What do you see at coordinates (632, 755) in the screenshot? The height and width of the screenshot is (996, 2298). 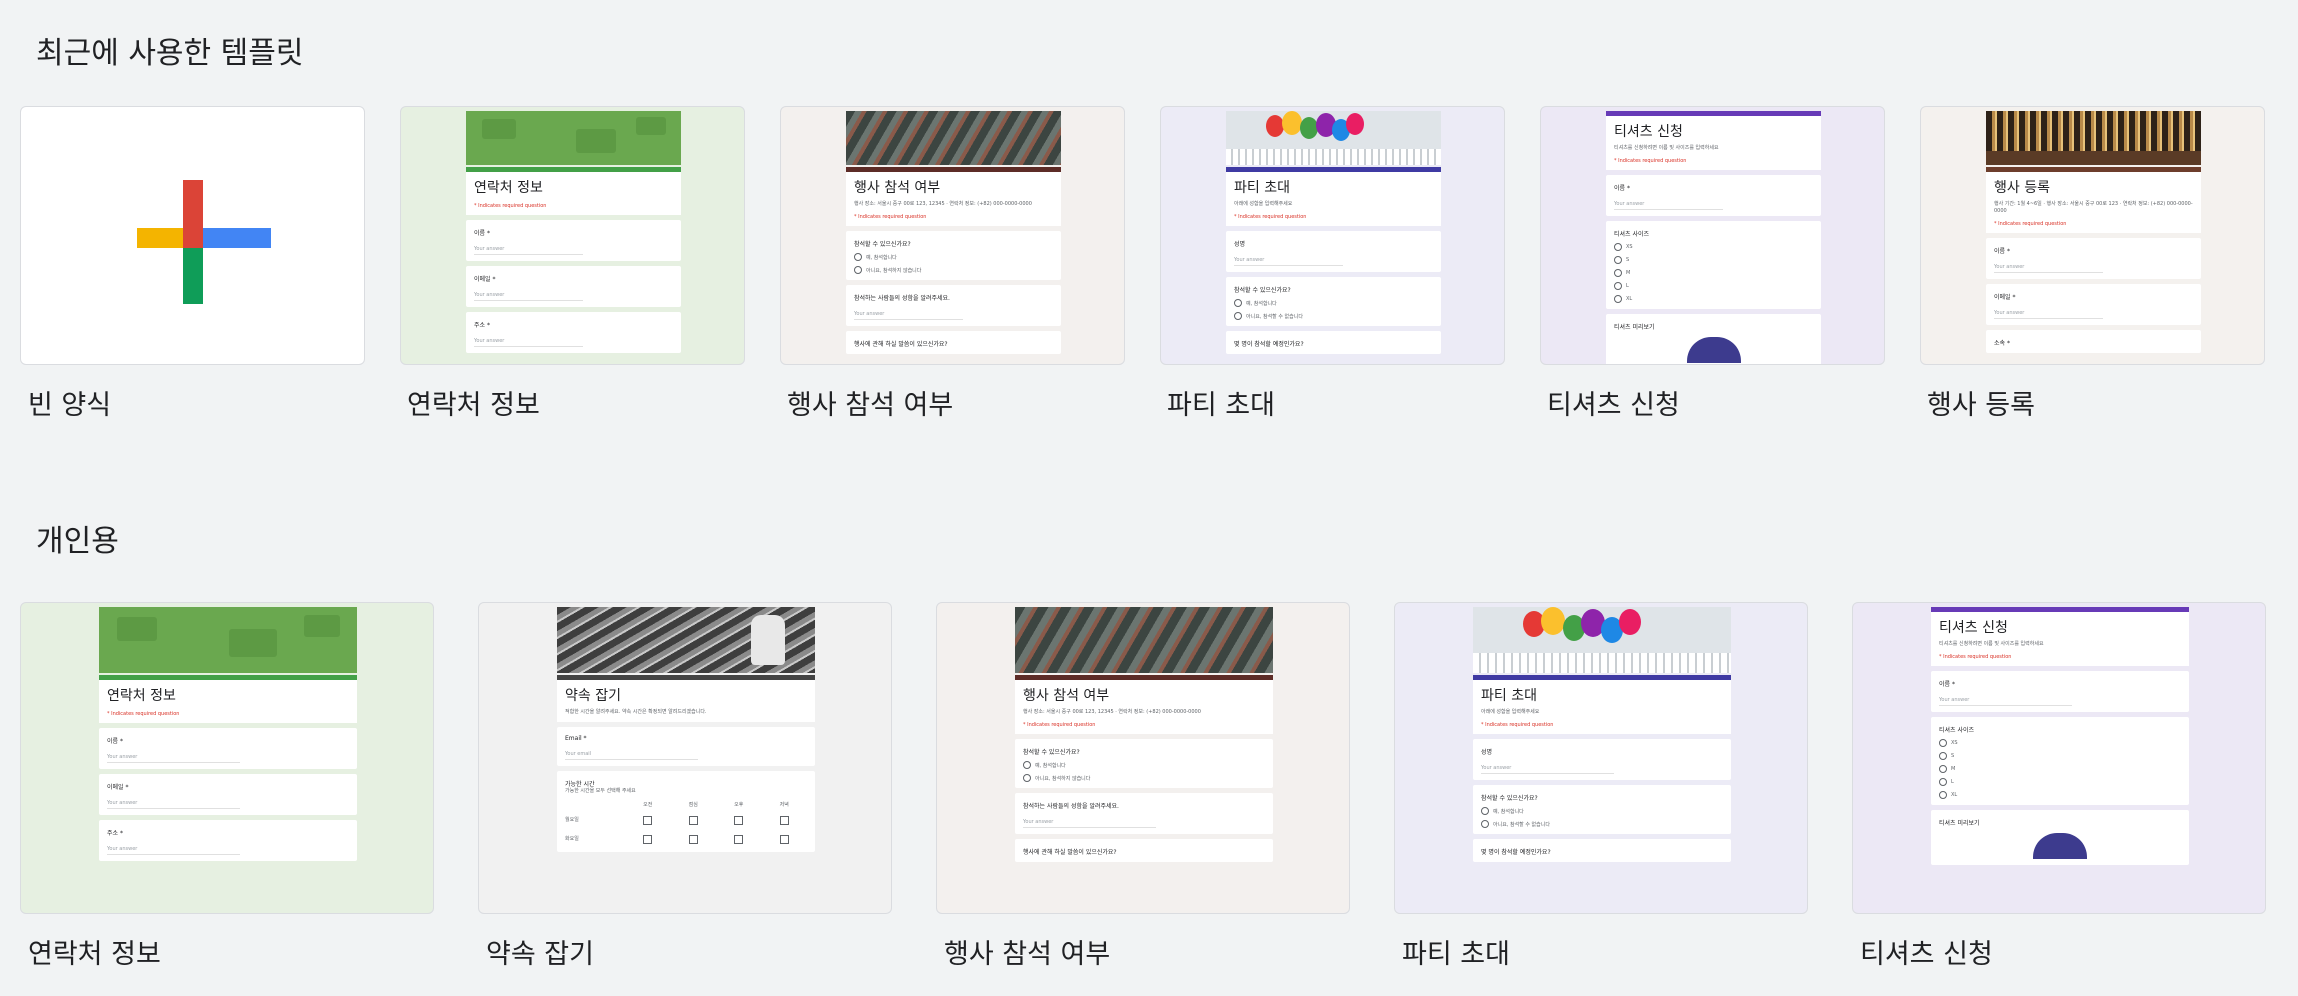 I see `answer-placeholder: Your email` at bounding box center [632, 755].